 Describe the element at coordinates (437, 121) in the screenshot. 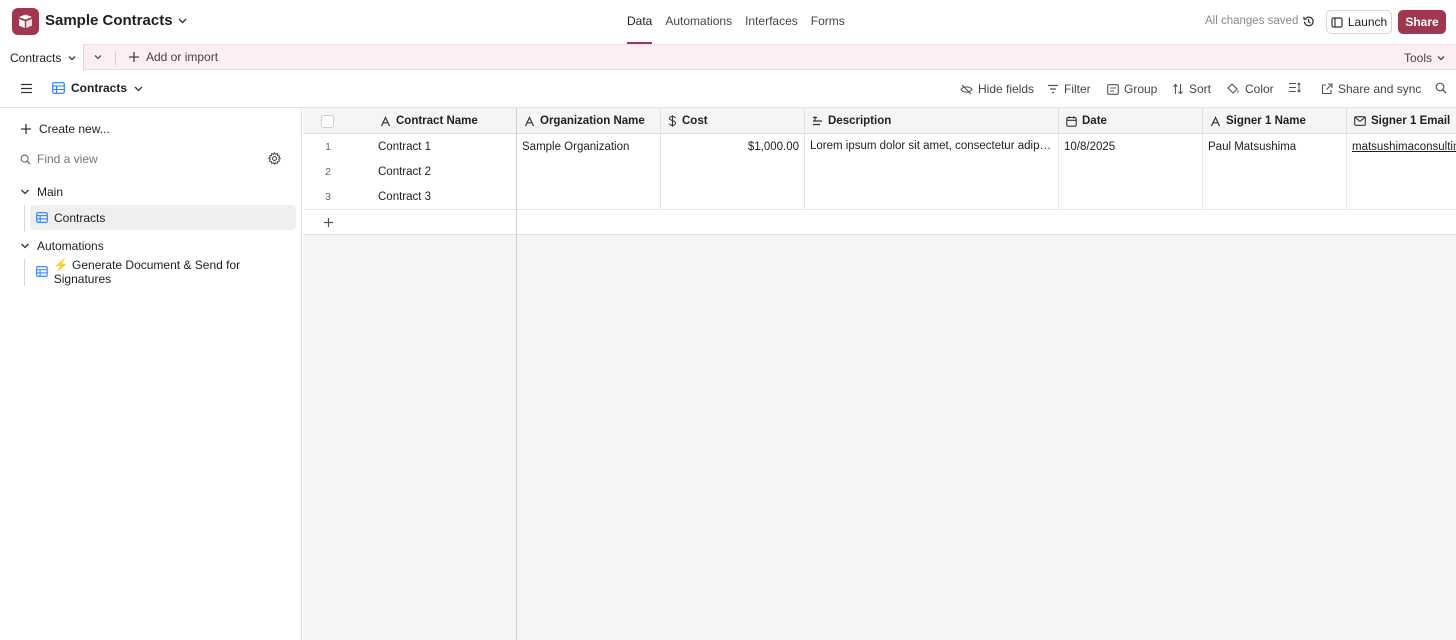

I see `column-label: Contract Name` at that location.